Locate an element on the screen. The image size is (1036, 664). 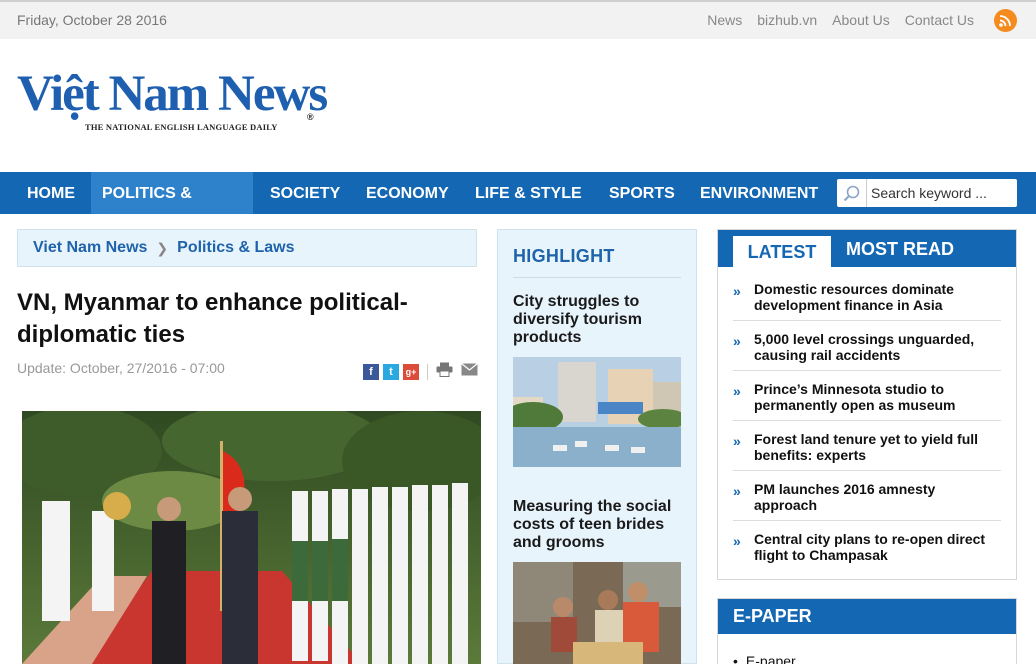
current-date: Friday, October 28 2016 is located at coordinates (92, 20).